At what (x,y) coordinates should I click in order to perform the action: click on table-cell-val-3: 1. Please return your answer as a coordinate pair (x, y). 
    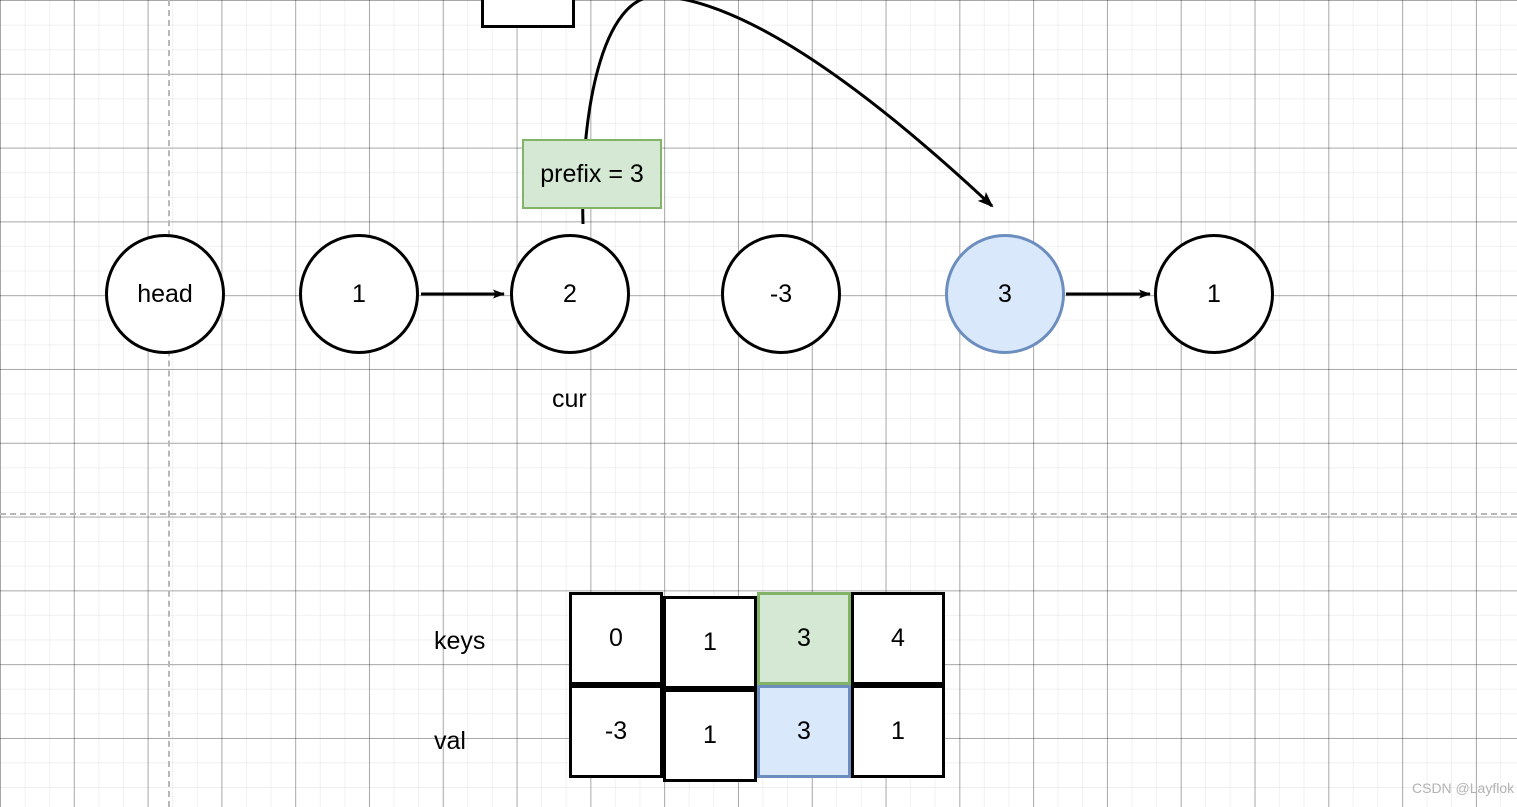
    Looking at the image, I should click on (898, 731).